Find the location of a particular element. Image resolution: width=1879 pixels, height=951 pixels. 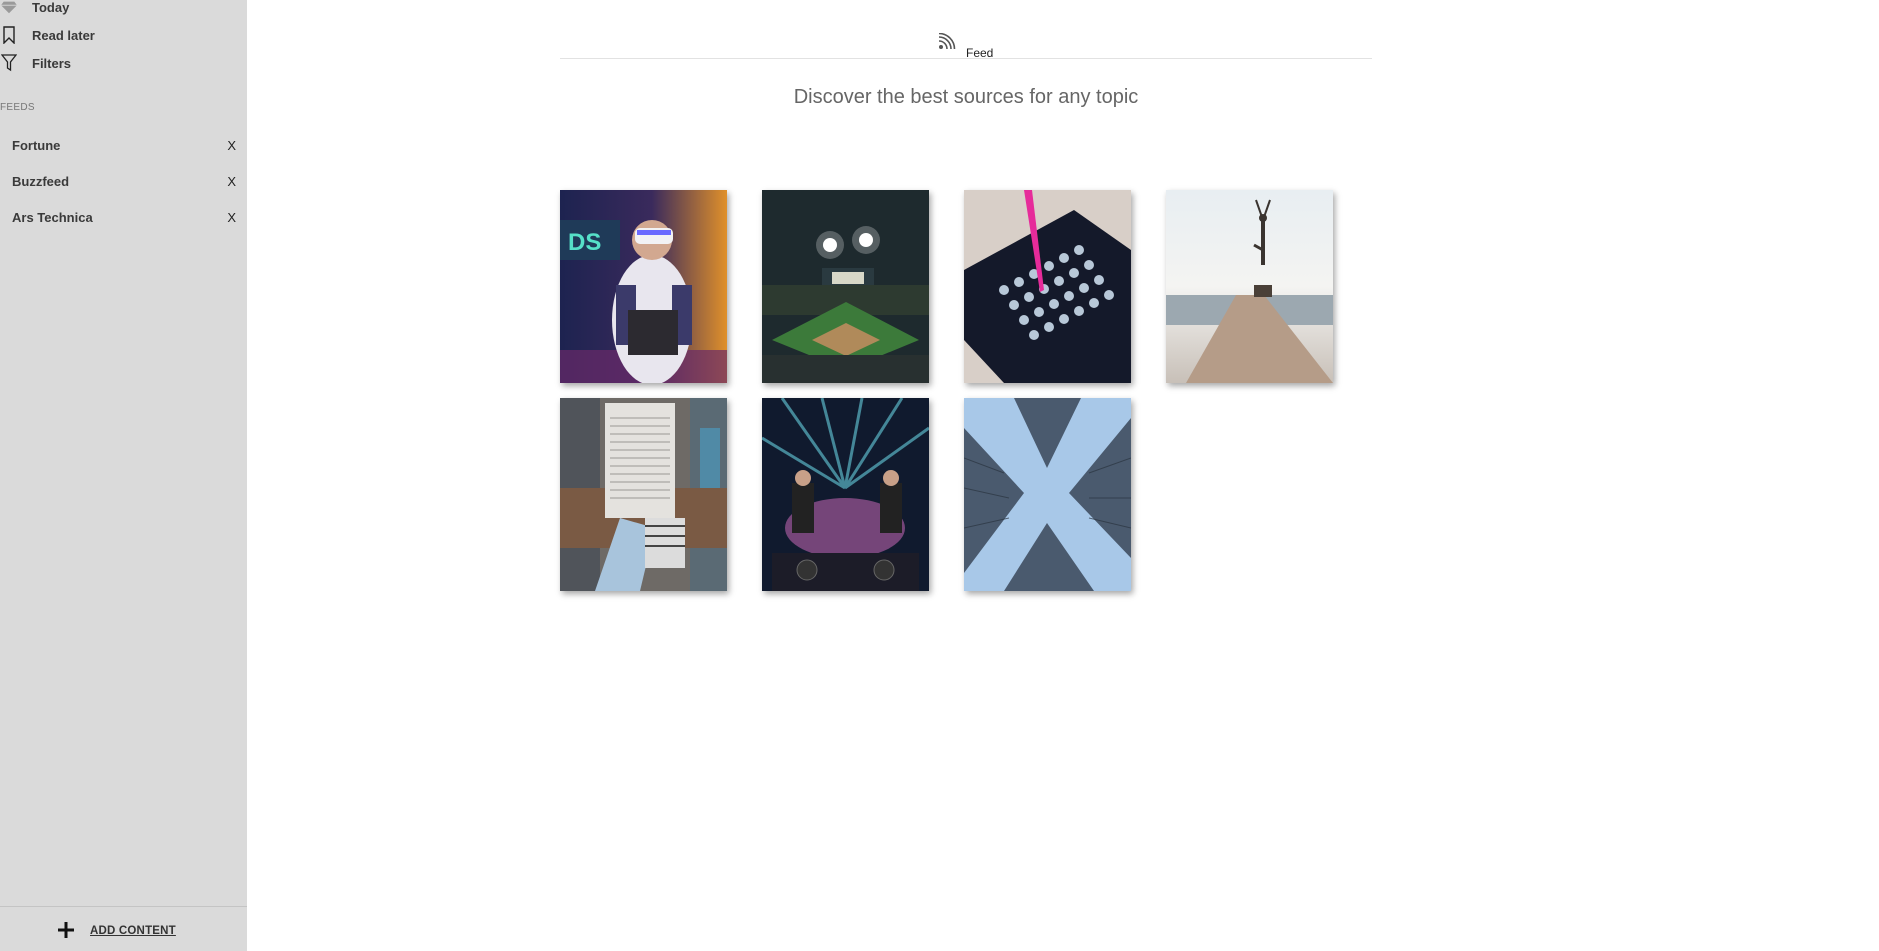

feed-name: Fortune is located at coordinates (36, 145).